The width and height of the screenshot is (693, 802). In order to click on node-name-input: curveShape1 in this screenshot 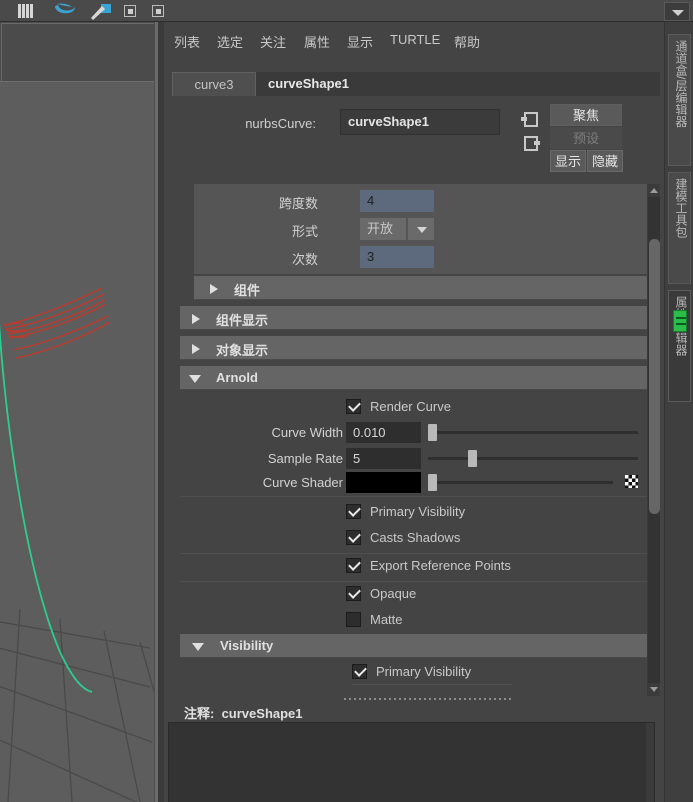, I will do `click(420, 122)`.